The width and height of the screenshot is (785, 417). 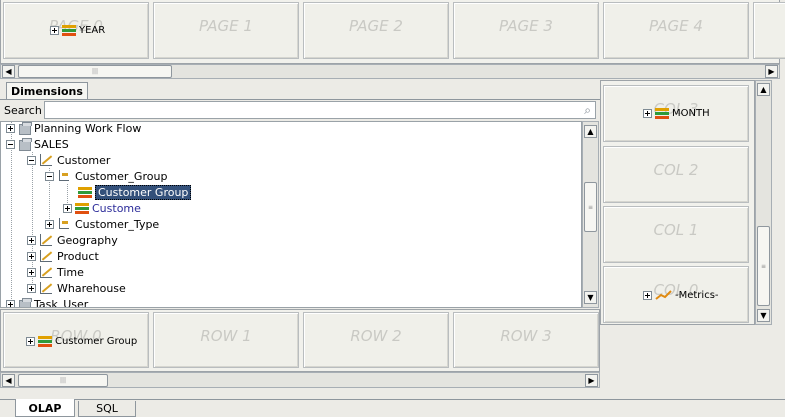 What do you see at coordinates (590, 207) in the screenshot?
I see `tree-scroll-thumb: ≡` at bounding box center [590, 207].